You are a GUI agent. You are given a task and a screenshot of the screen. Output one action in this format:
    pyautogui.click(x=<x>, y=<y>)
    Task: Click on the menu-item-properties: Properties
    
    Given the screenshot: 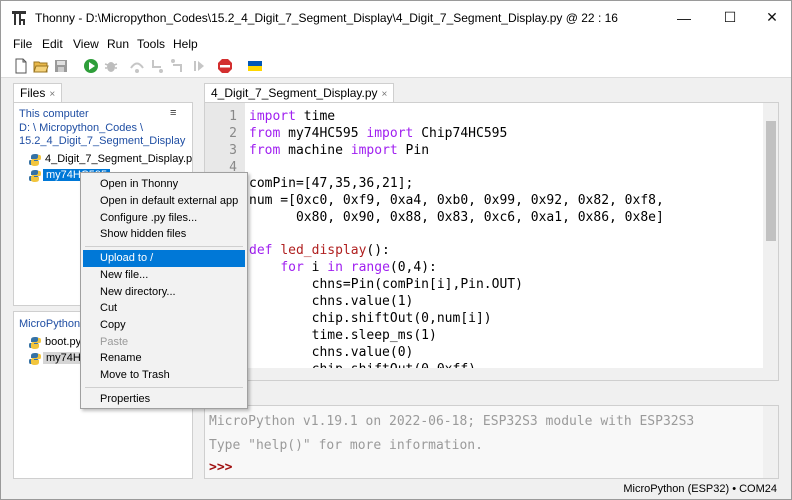 What is the action you would take?
    pyautogui.click(x=164, y=399)
    